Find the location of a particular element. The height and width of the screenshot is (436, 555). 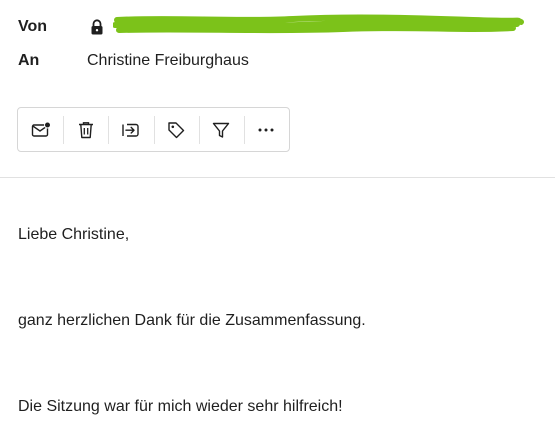

move-to-folder-icon is located at coordinates (130, 130).